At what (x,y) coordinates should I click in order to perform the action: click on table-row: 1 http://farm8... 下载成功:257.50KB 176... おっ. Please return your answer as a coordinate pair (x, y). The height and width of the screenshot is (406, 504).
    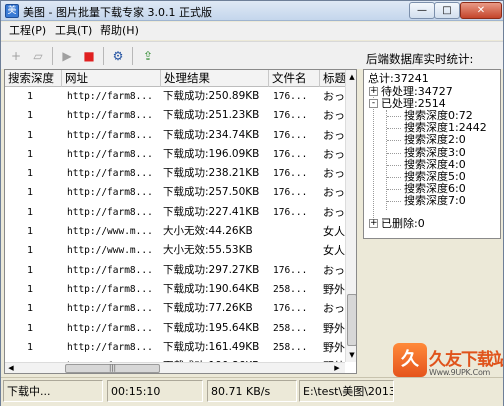
    Looking at the image, I should click on (175, 192).